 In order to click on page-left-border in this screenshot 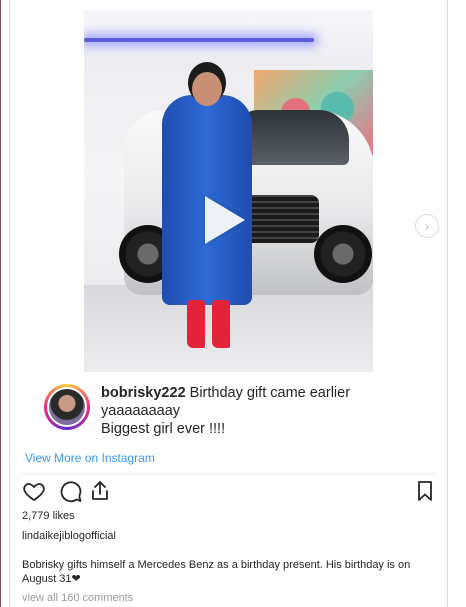, I will do `click(0, 303)`.